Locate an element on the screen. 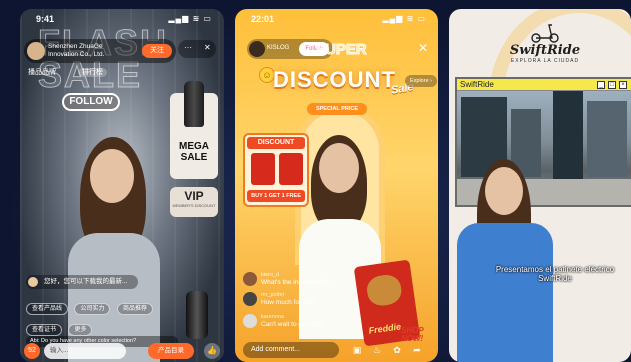  promo-title: DISCOUNT is located at coordinates (276, 143).